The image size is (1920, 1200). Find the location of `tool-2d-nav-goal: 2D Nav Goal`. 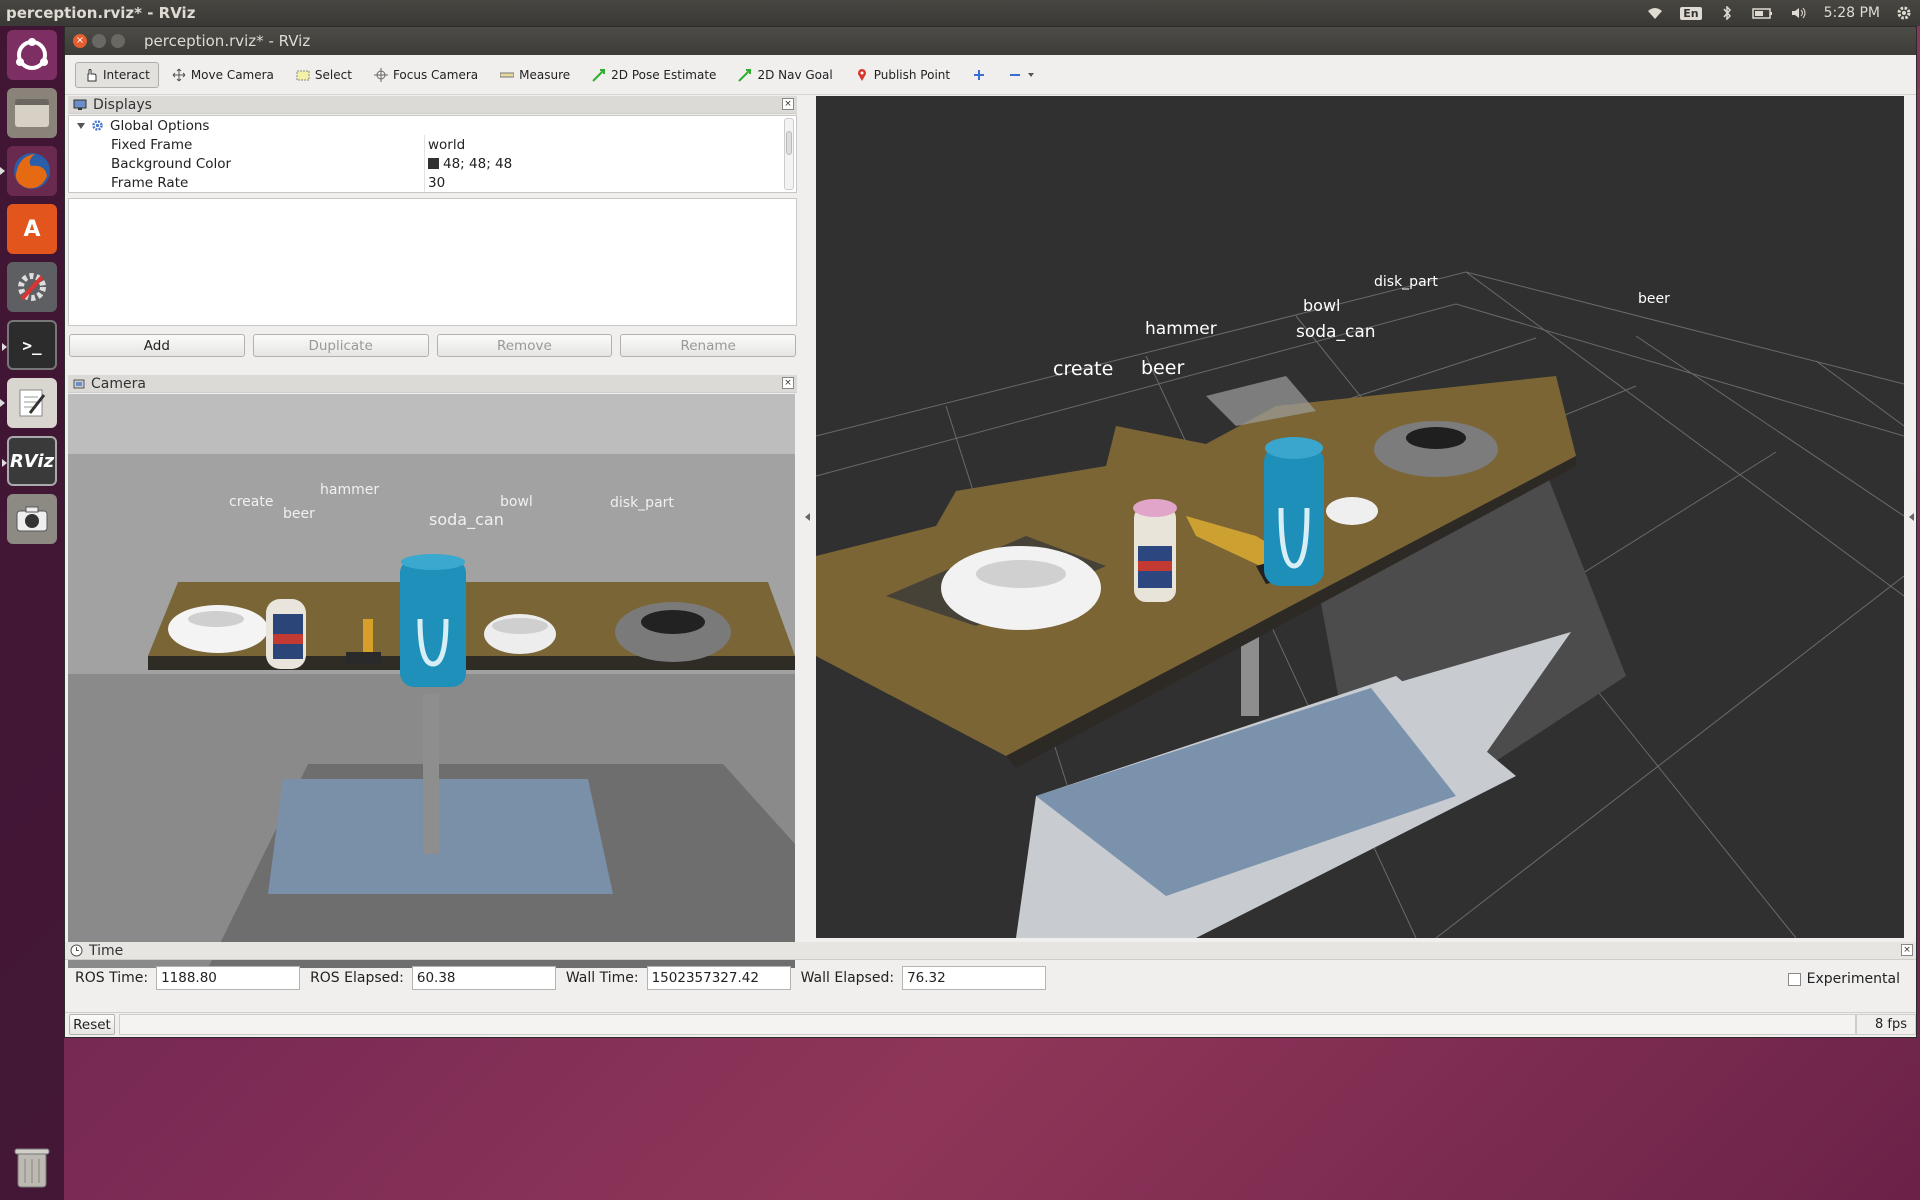

tool-2d-nav-goal: 2D Nav Goal is located at coordinates (785, 75).